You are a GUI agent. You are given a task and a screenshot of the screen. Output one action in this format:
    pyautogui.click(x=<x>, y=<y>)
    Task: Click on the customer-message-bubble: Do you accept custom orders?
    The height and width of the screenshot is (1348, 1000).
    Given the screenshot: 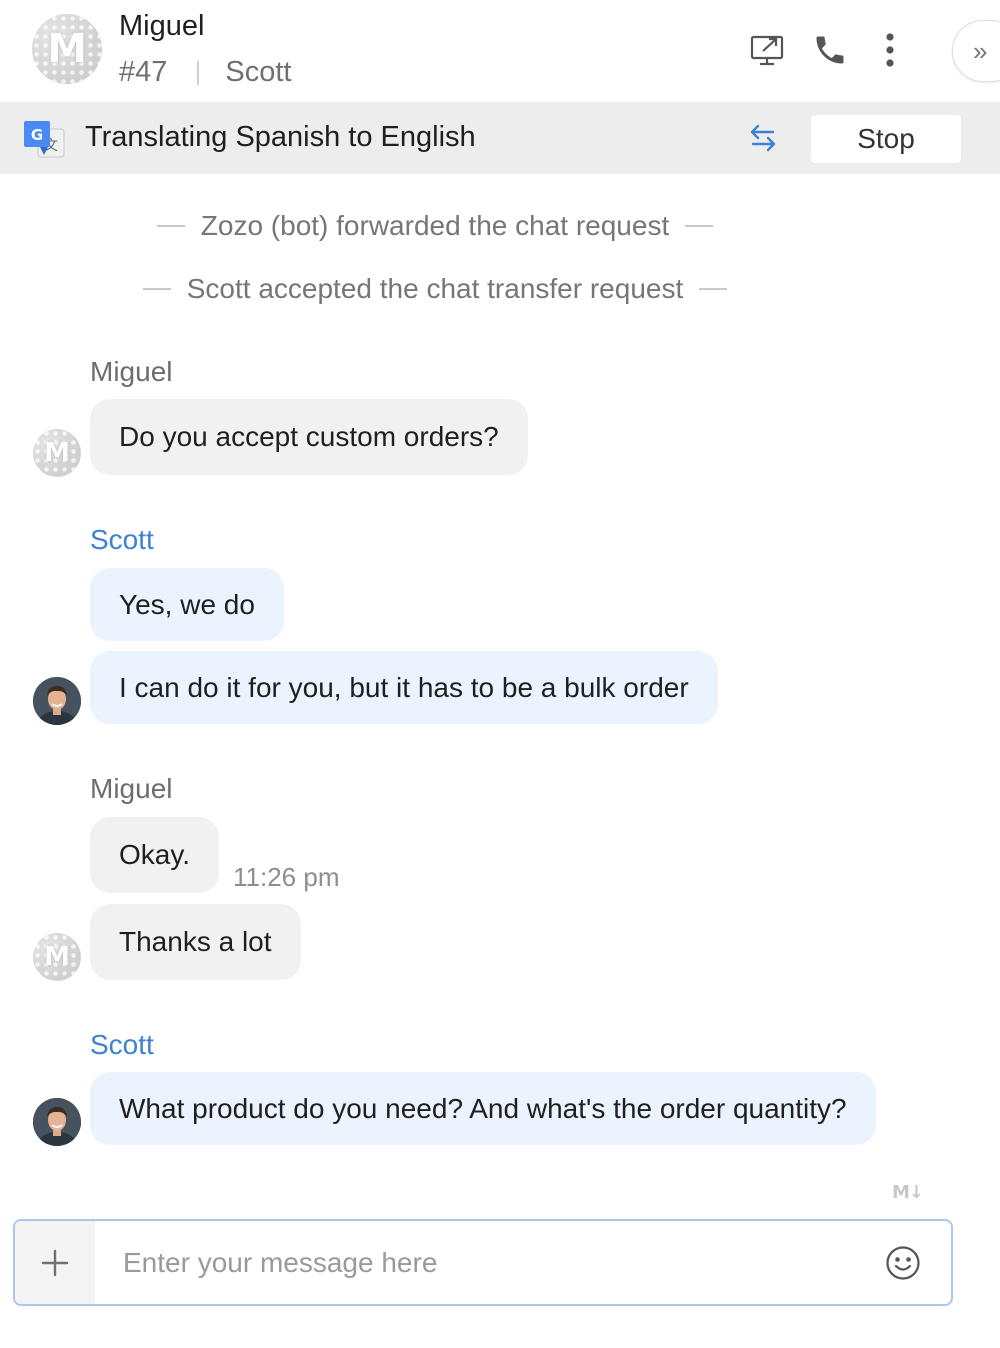 What is the action you would take?
    pyautogui.click(x=309, y=437)
    